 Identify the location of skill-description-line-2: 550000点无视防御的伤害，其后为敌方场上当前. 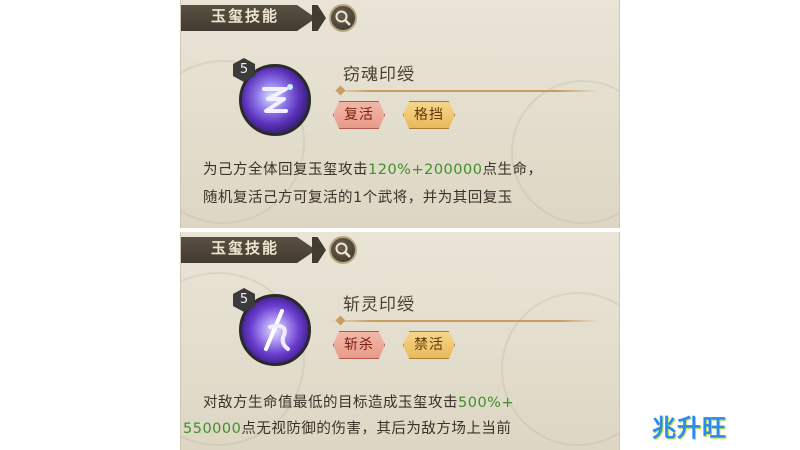
(393, 429).